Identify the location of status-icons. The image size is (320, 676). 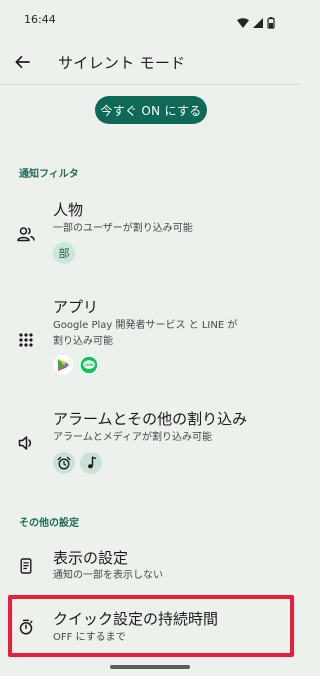
(258, 21).